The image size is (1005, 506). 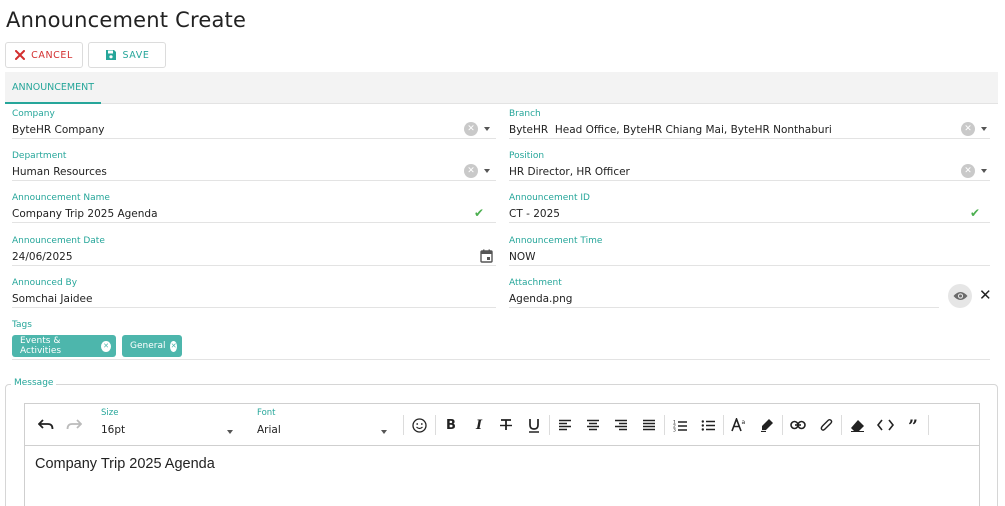 What do you see at coordinates (125, 464) in the screenshot?
I see `editor-content: Company Trip 2025 Agenda` at bounding box center [125, 464].